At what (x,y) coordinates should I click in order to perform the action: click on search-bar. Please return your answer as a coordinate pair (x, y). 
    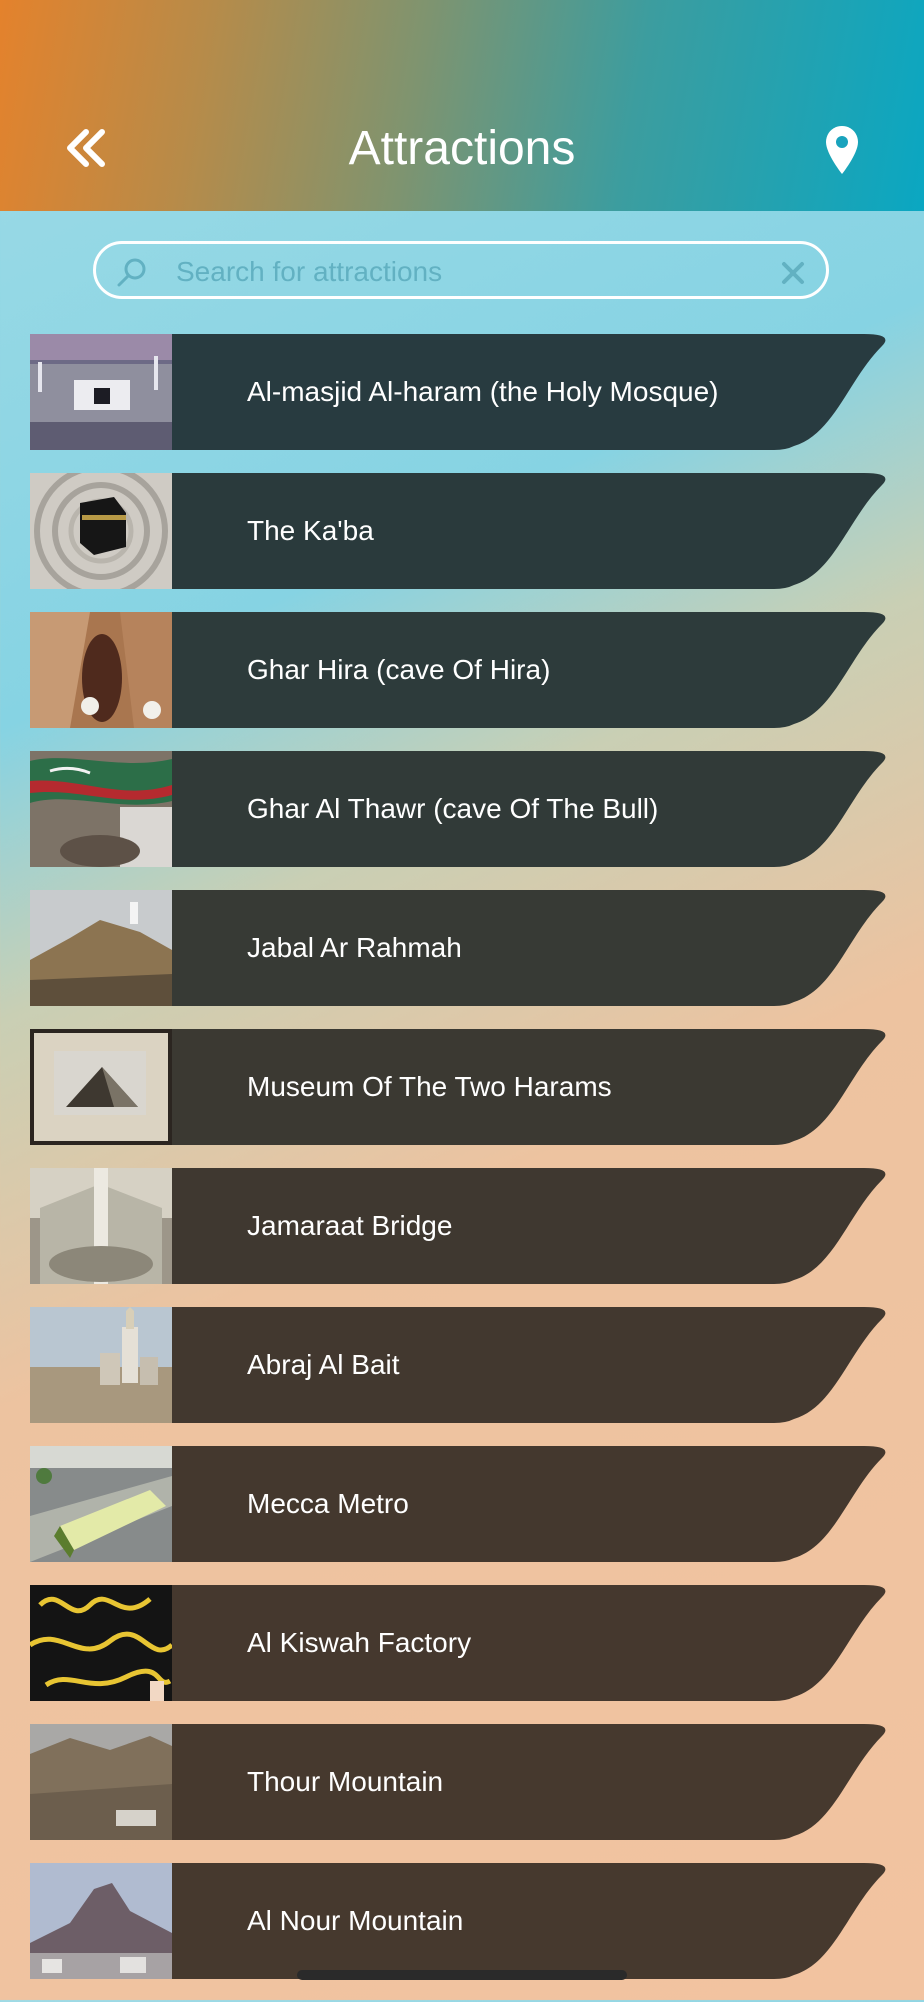
    Looking at the image, I should click on (461, 270).